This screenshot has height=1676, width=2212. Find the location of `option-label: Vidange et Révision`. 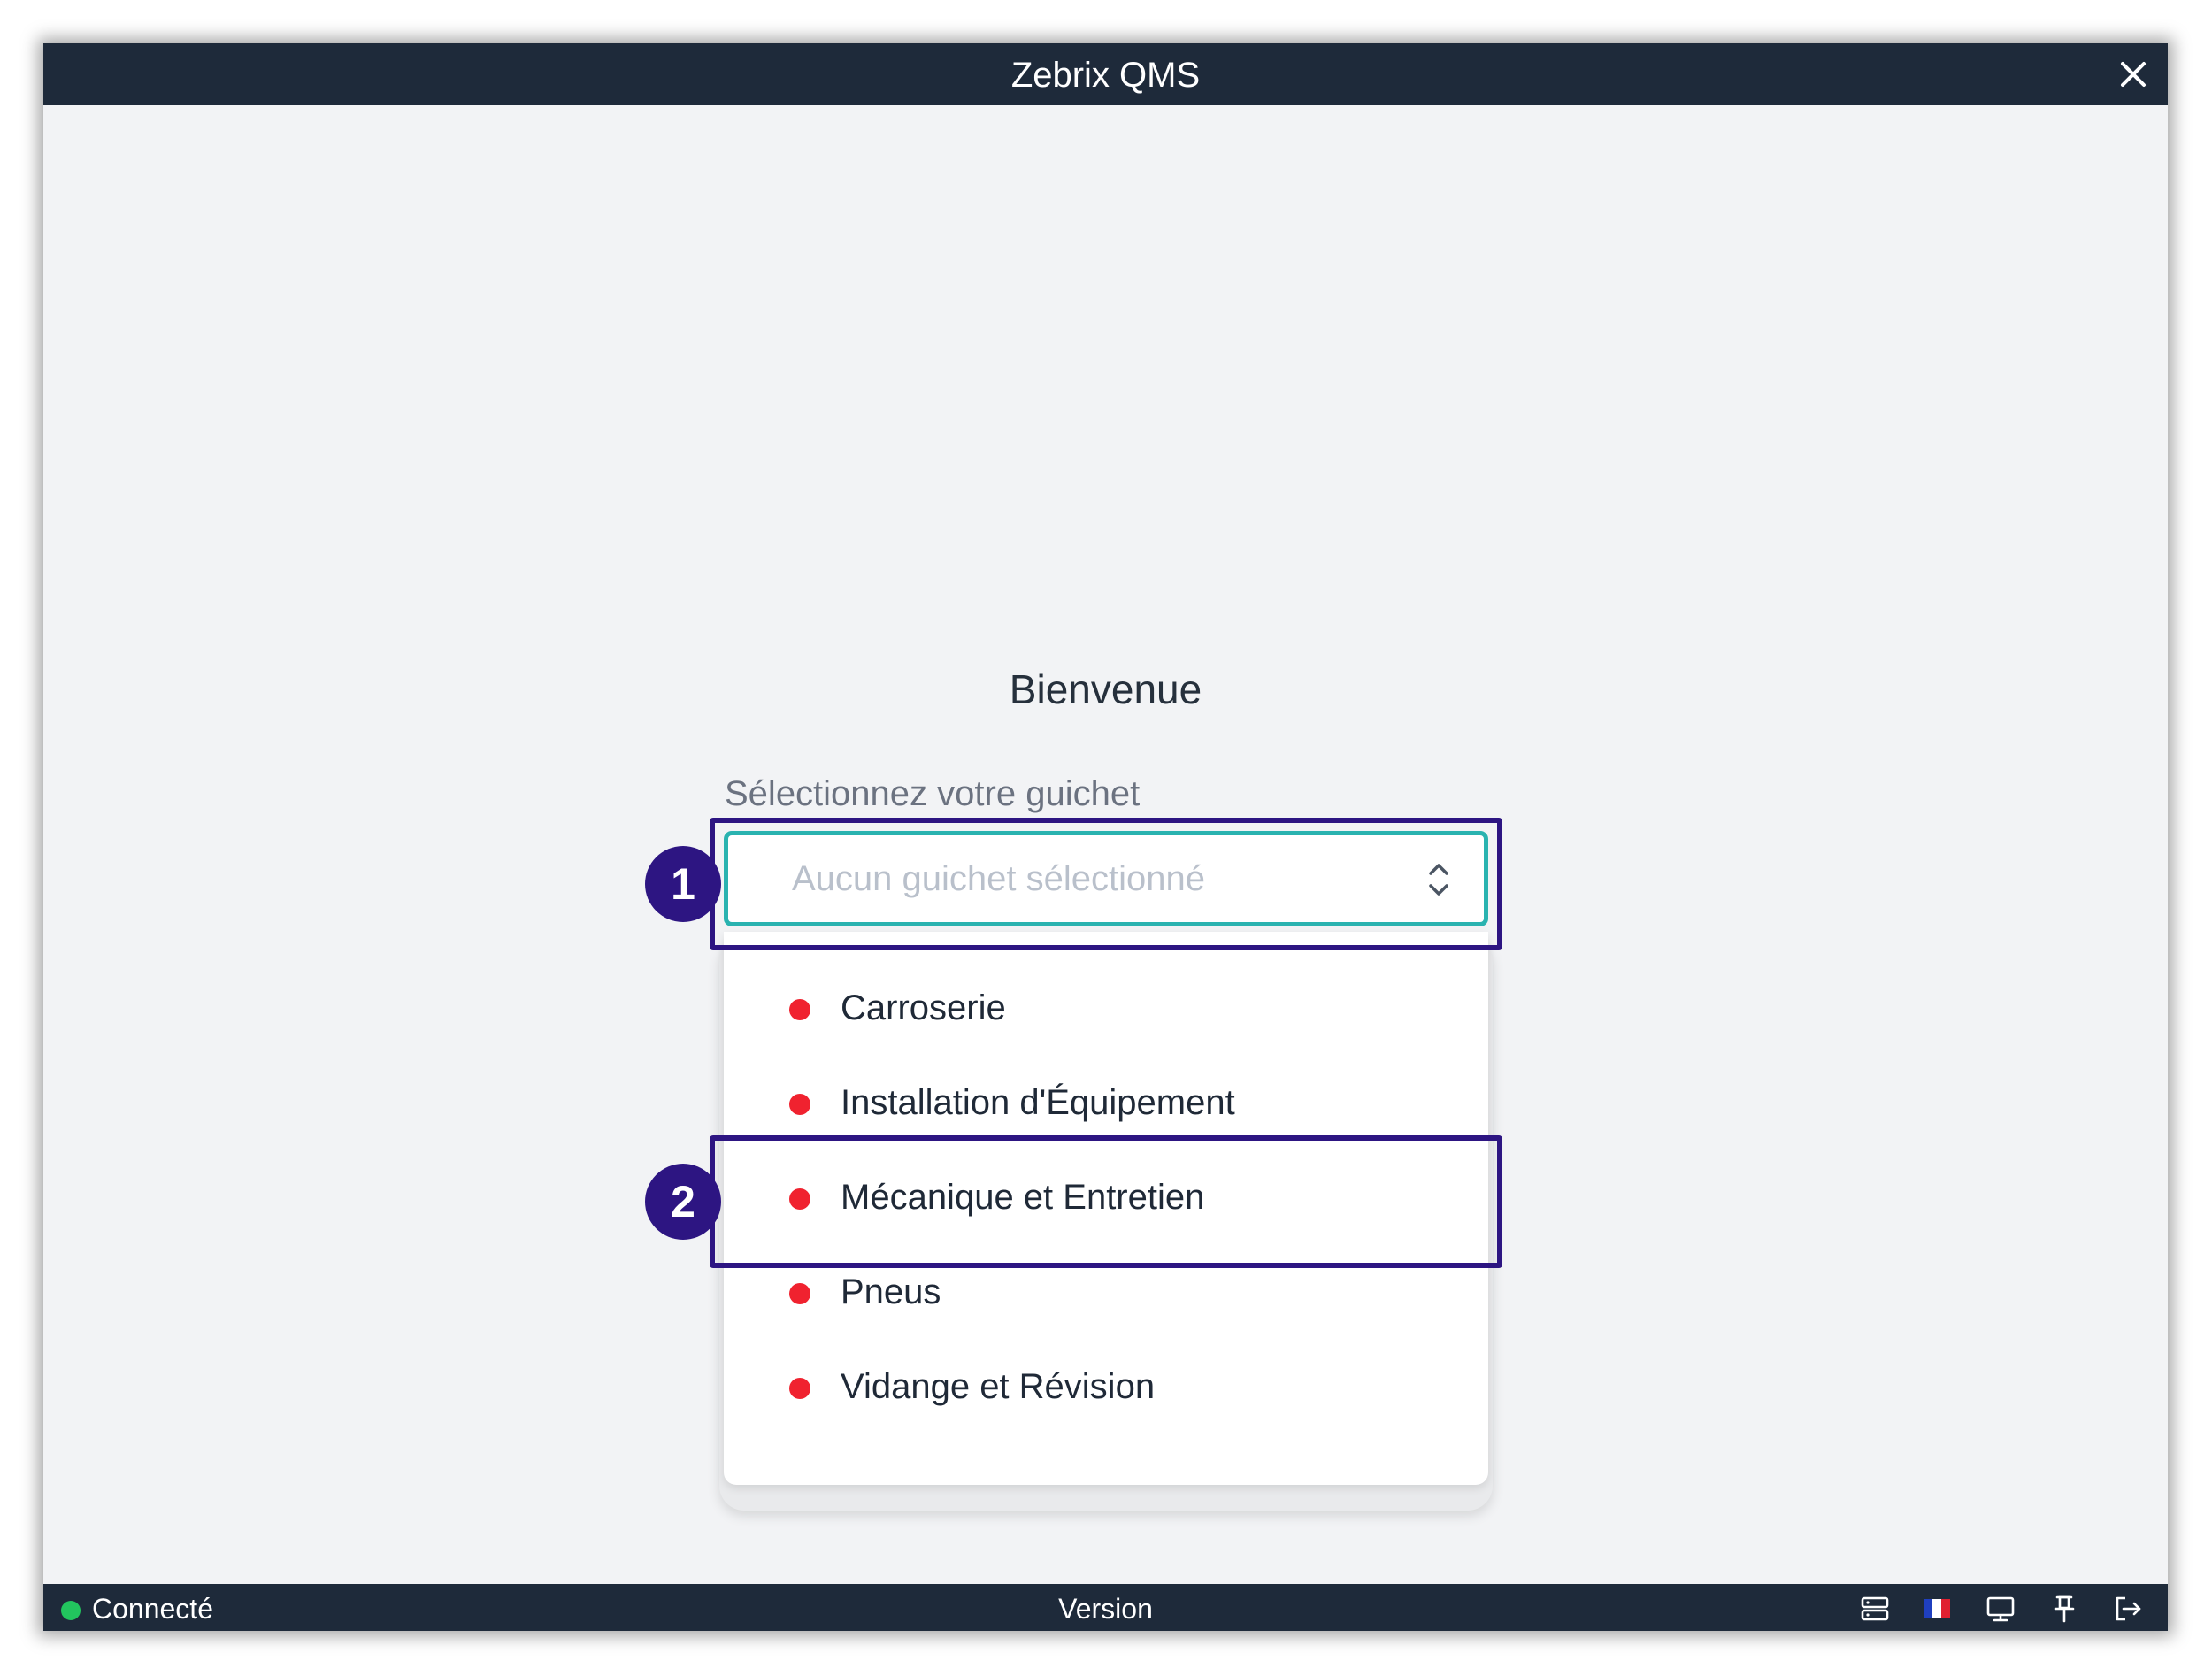

option-label: Vidange et Révision is located at coordinates (998, 1386).